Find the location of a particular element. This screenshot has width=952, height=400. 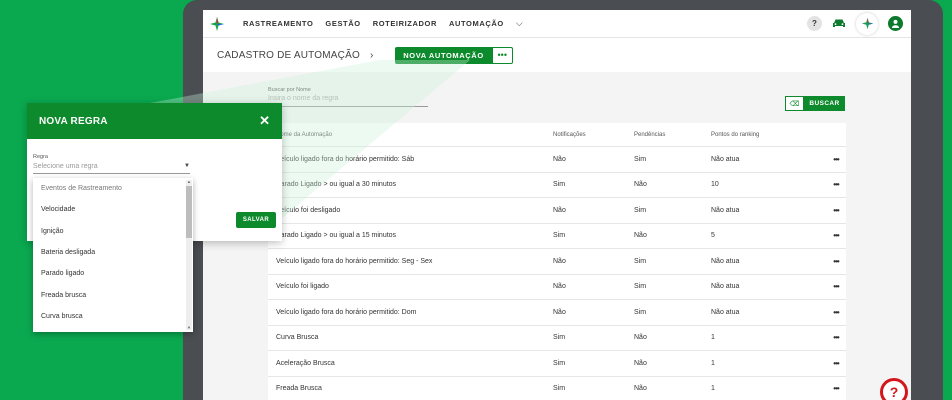

floating-help-button: ? is located at coordinates (894, 389).